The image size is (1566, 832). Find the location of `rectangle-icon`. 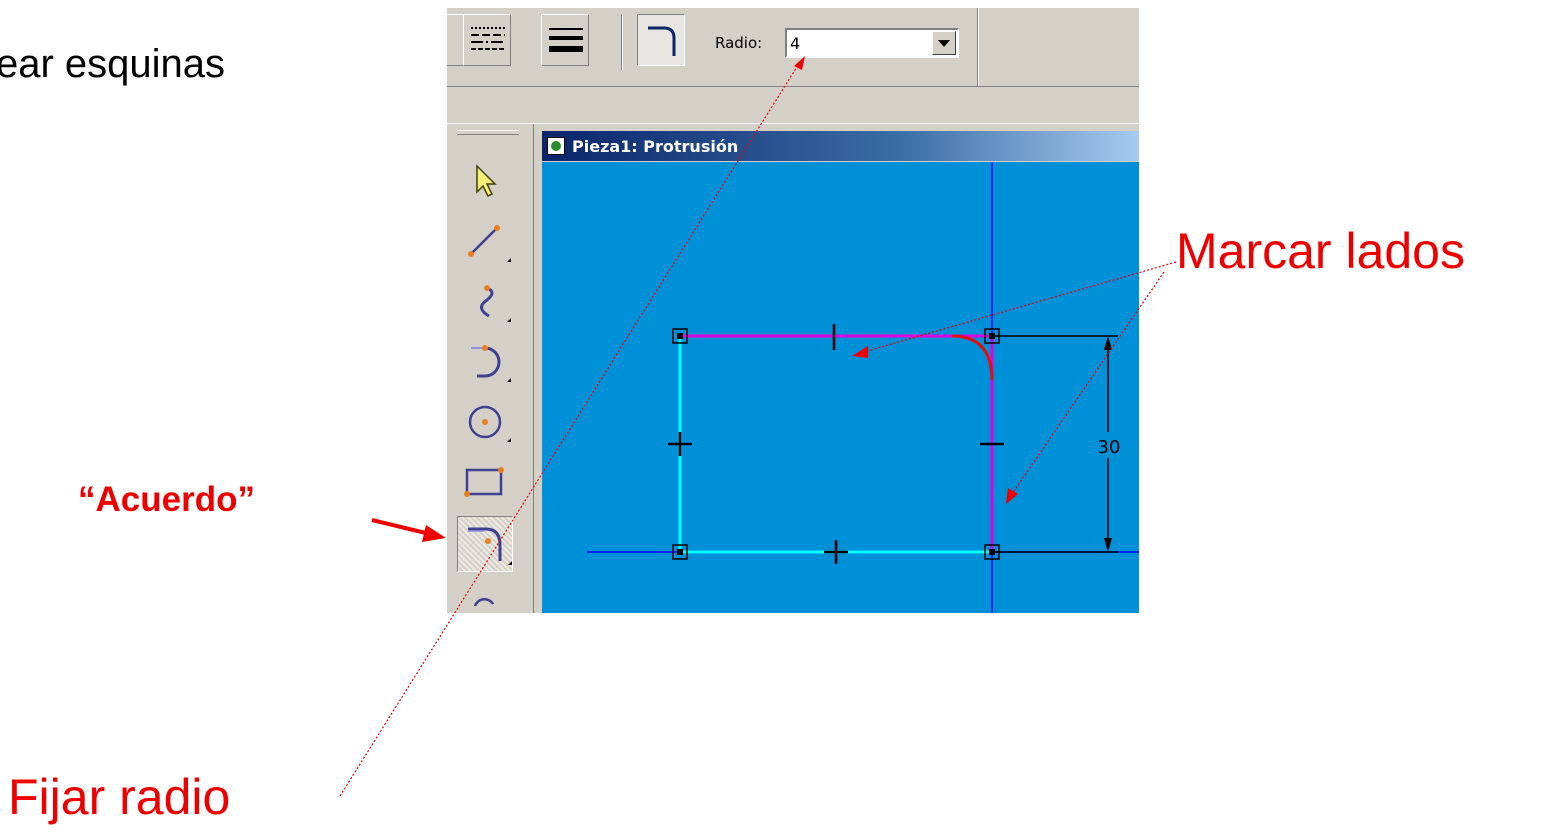

rectangle-icon is located at coordinates (484, 482).